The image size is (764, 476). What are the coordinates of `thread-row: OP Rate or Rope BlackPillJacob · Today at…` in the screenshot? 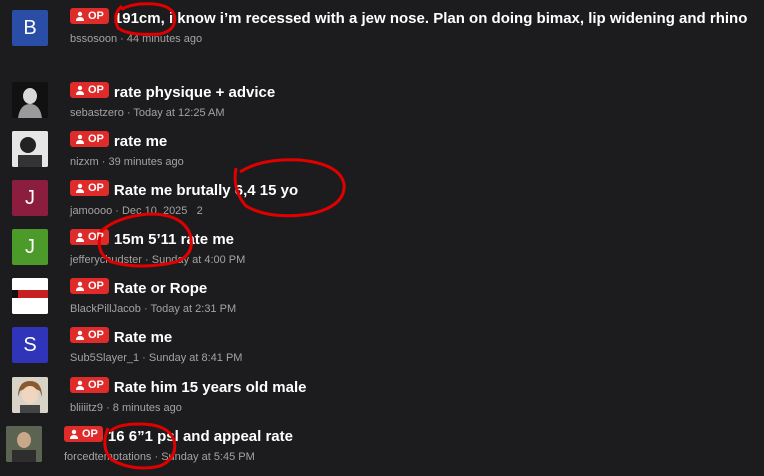 It's located at (382, 298).